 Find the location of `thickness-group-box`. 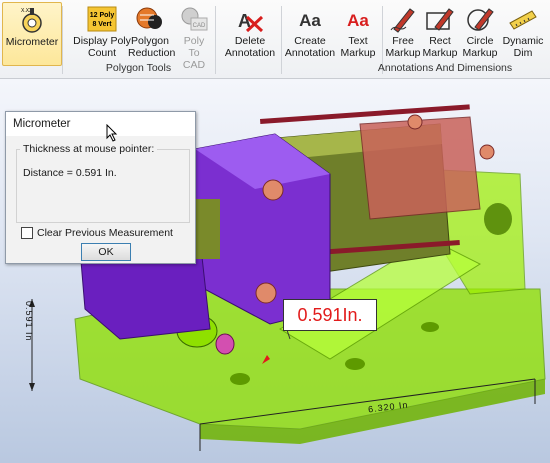

thickness-group-box is located at coordinates (103, 186).